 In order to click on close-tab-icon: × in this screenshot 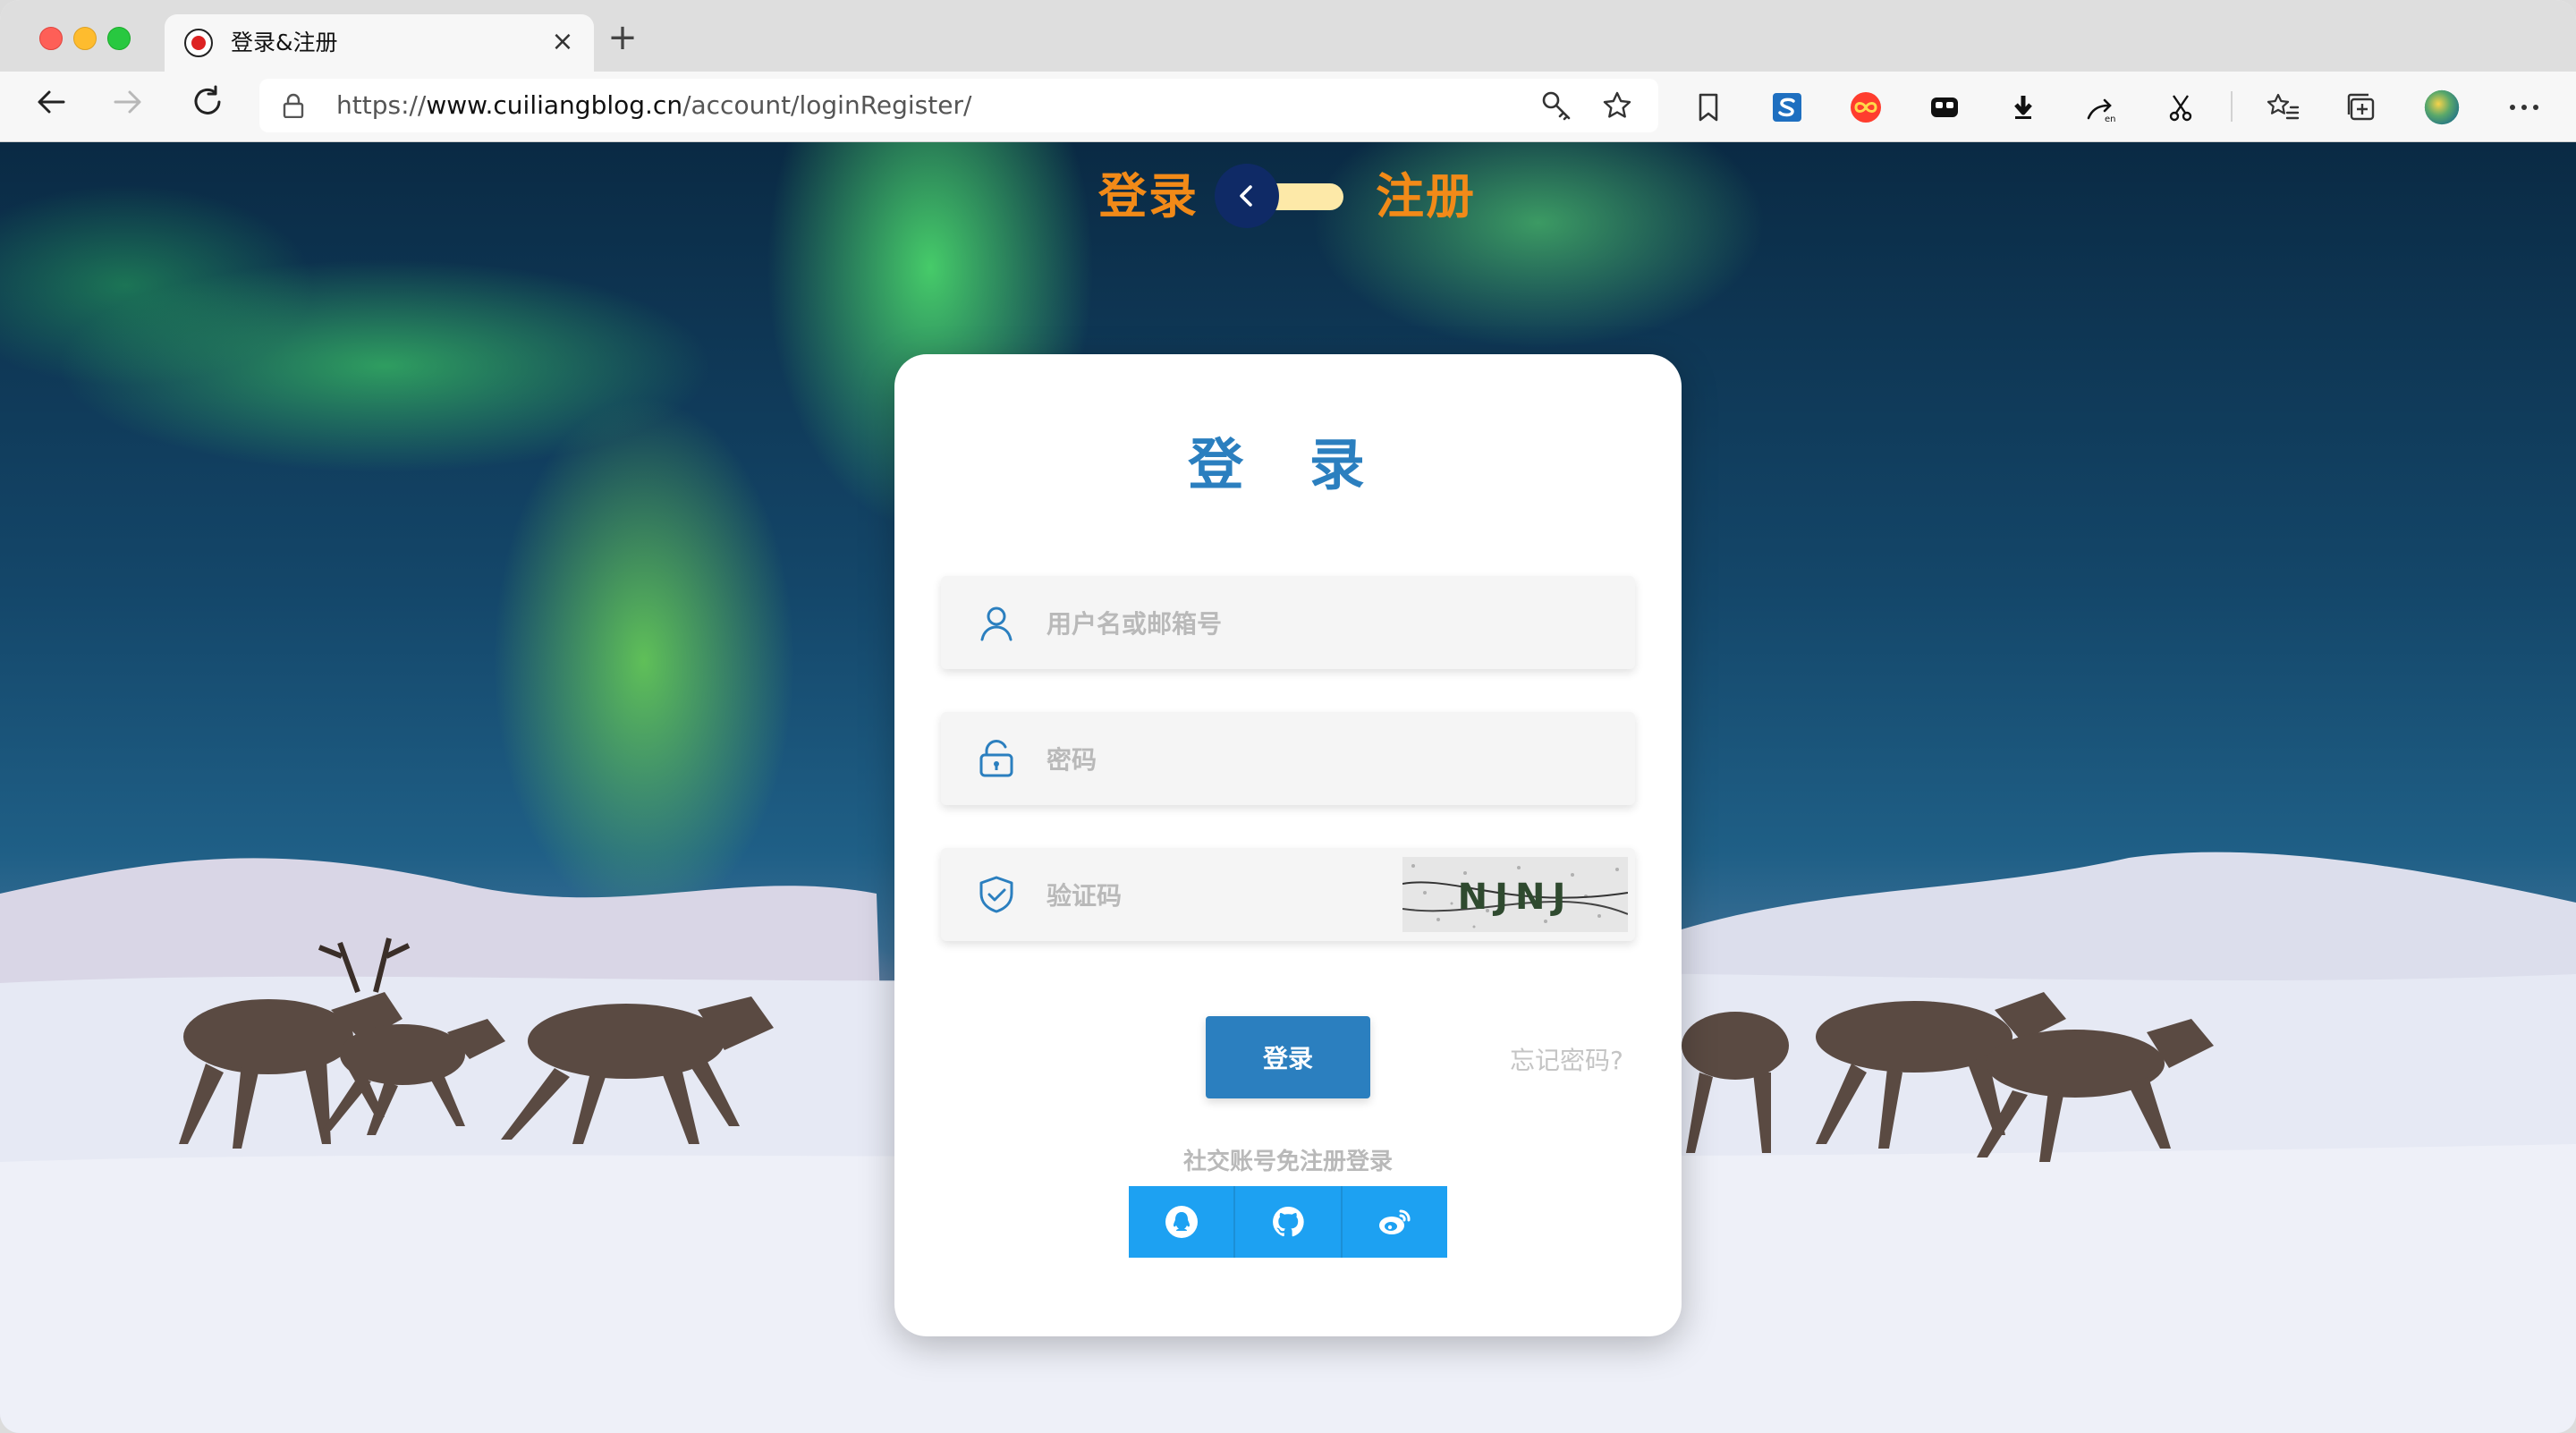, I will do `click(562, 42)`.